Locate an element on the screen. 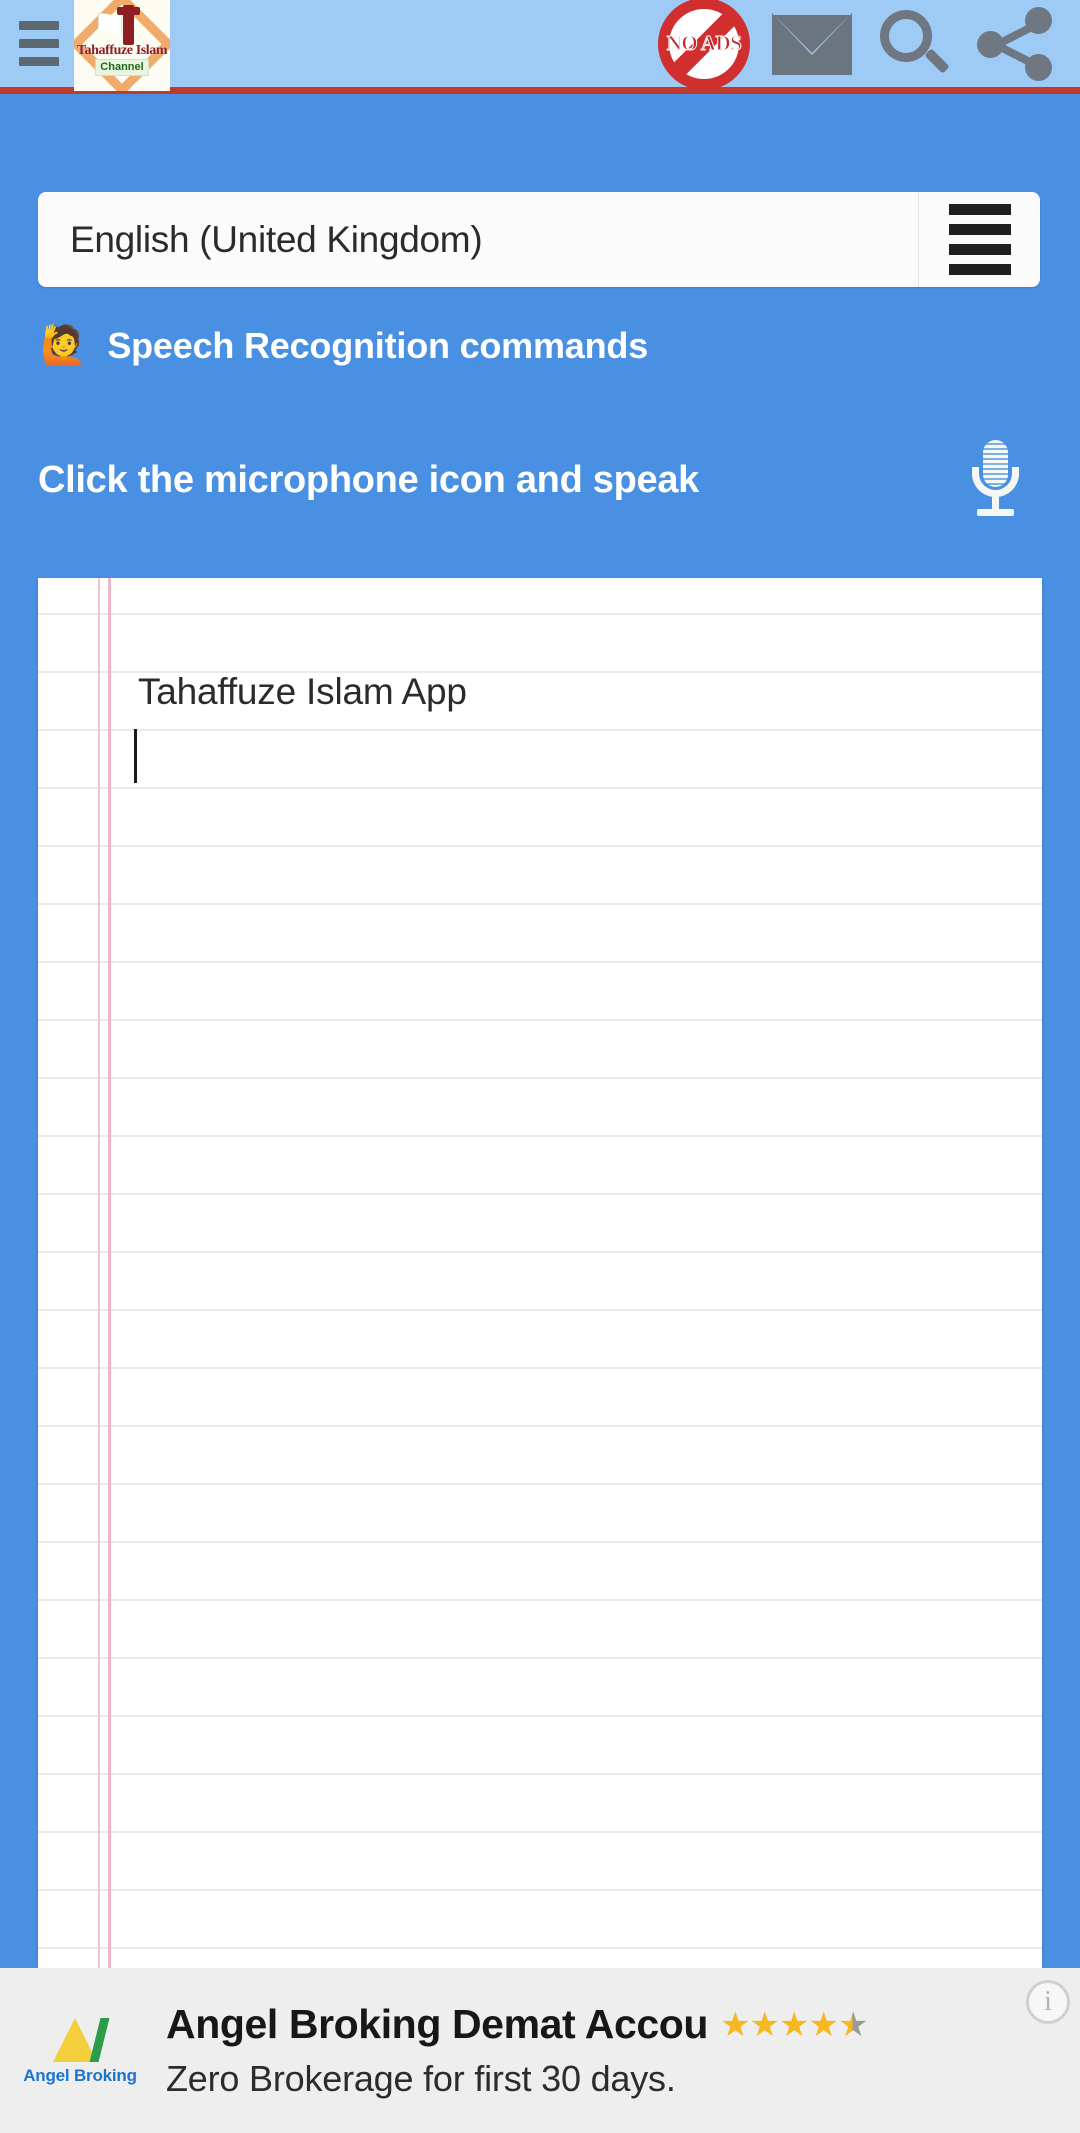 The image size is (1080, 2133). ad-title: Angel Broking Demat Accou is located at coordinates (437, 2024).